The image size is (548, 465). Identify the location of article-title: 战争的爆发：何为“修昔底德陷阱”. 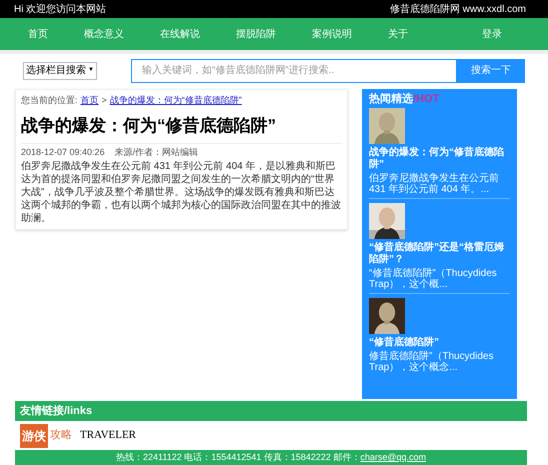
(149, 125).